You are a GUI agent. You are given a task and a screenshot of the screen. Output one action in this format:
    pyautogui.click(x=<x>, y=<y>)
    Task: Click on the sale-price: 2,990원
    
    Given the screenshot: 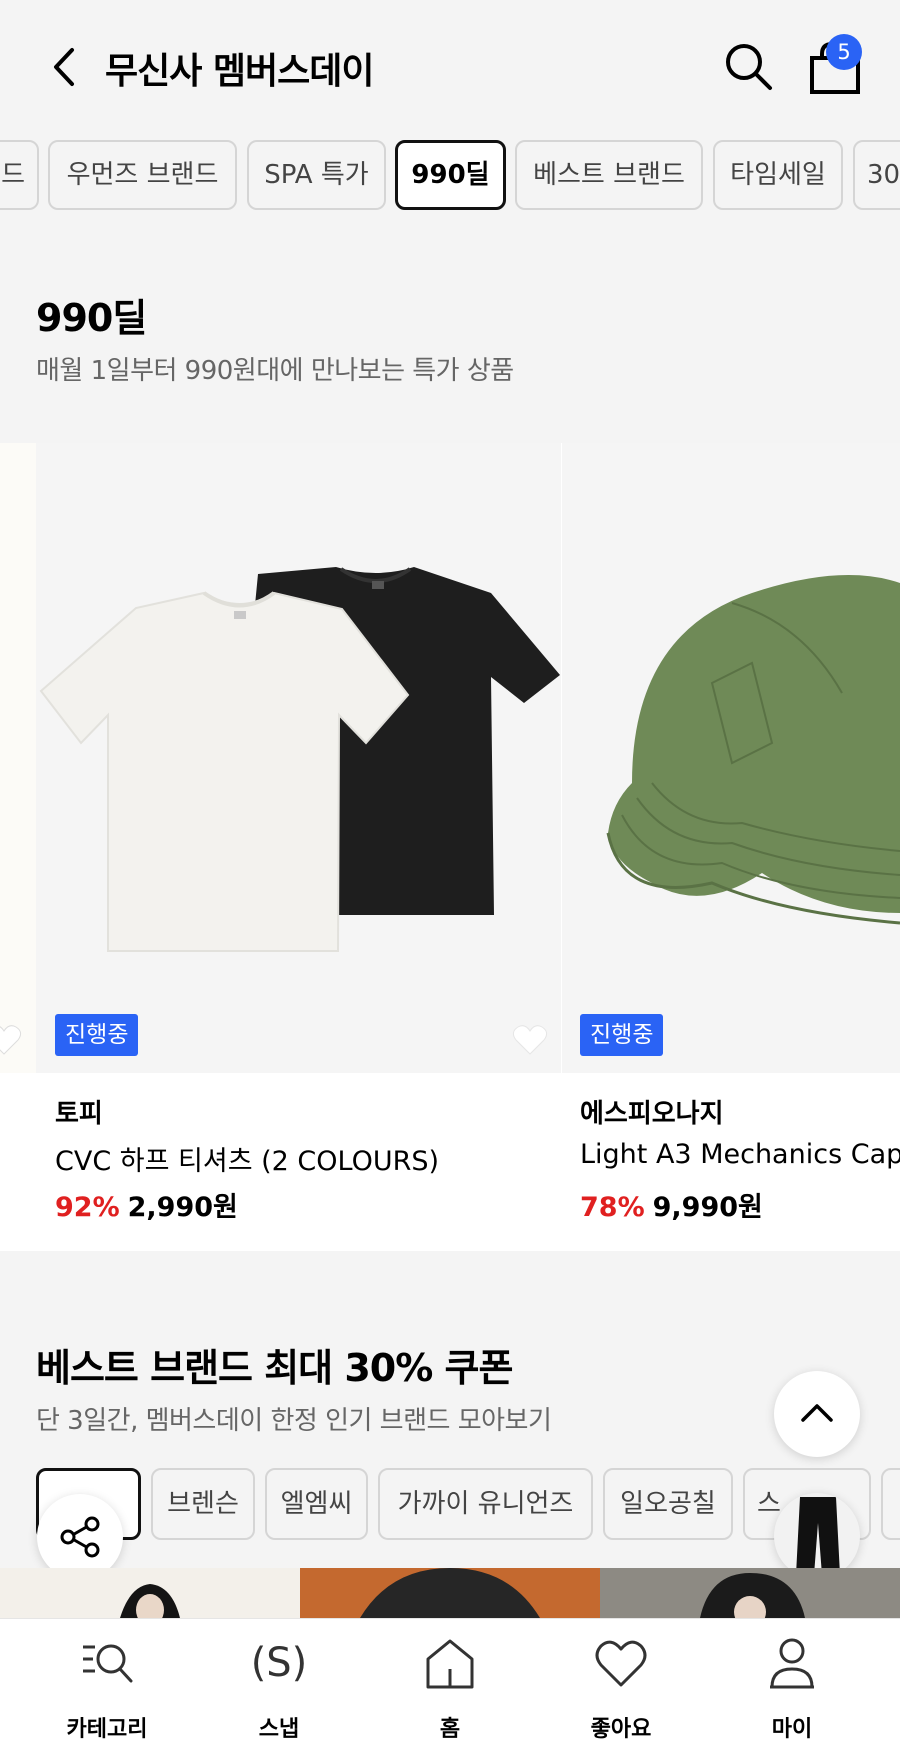 What is the action you would take?
    pyautogui.click(x=182, y=1207)
    